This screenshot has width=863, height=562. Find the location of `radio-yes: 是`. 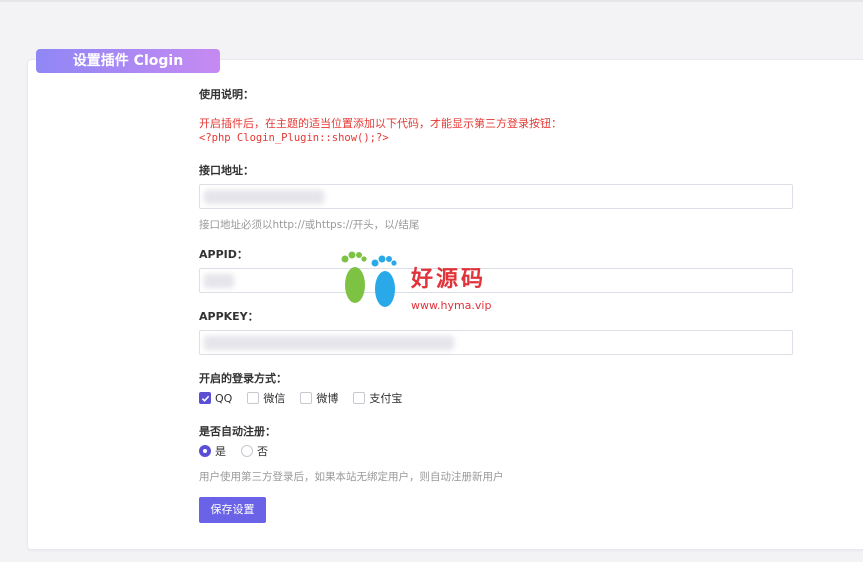

radio-yes: 是 is located at coordinates (212, 451).